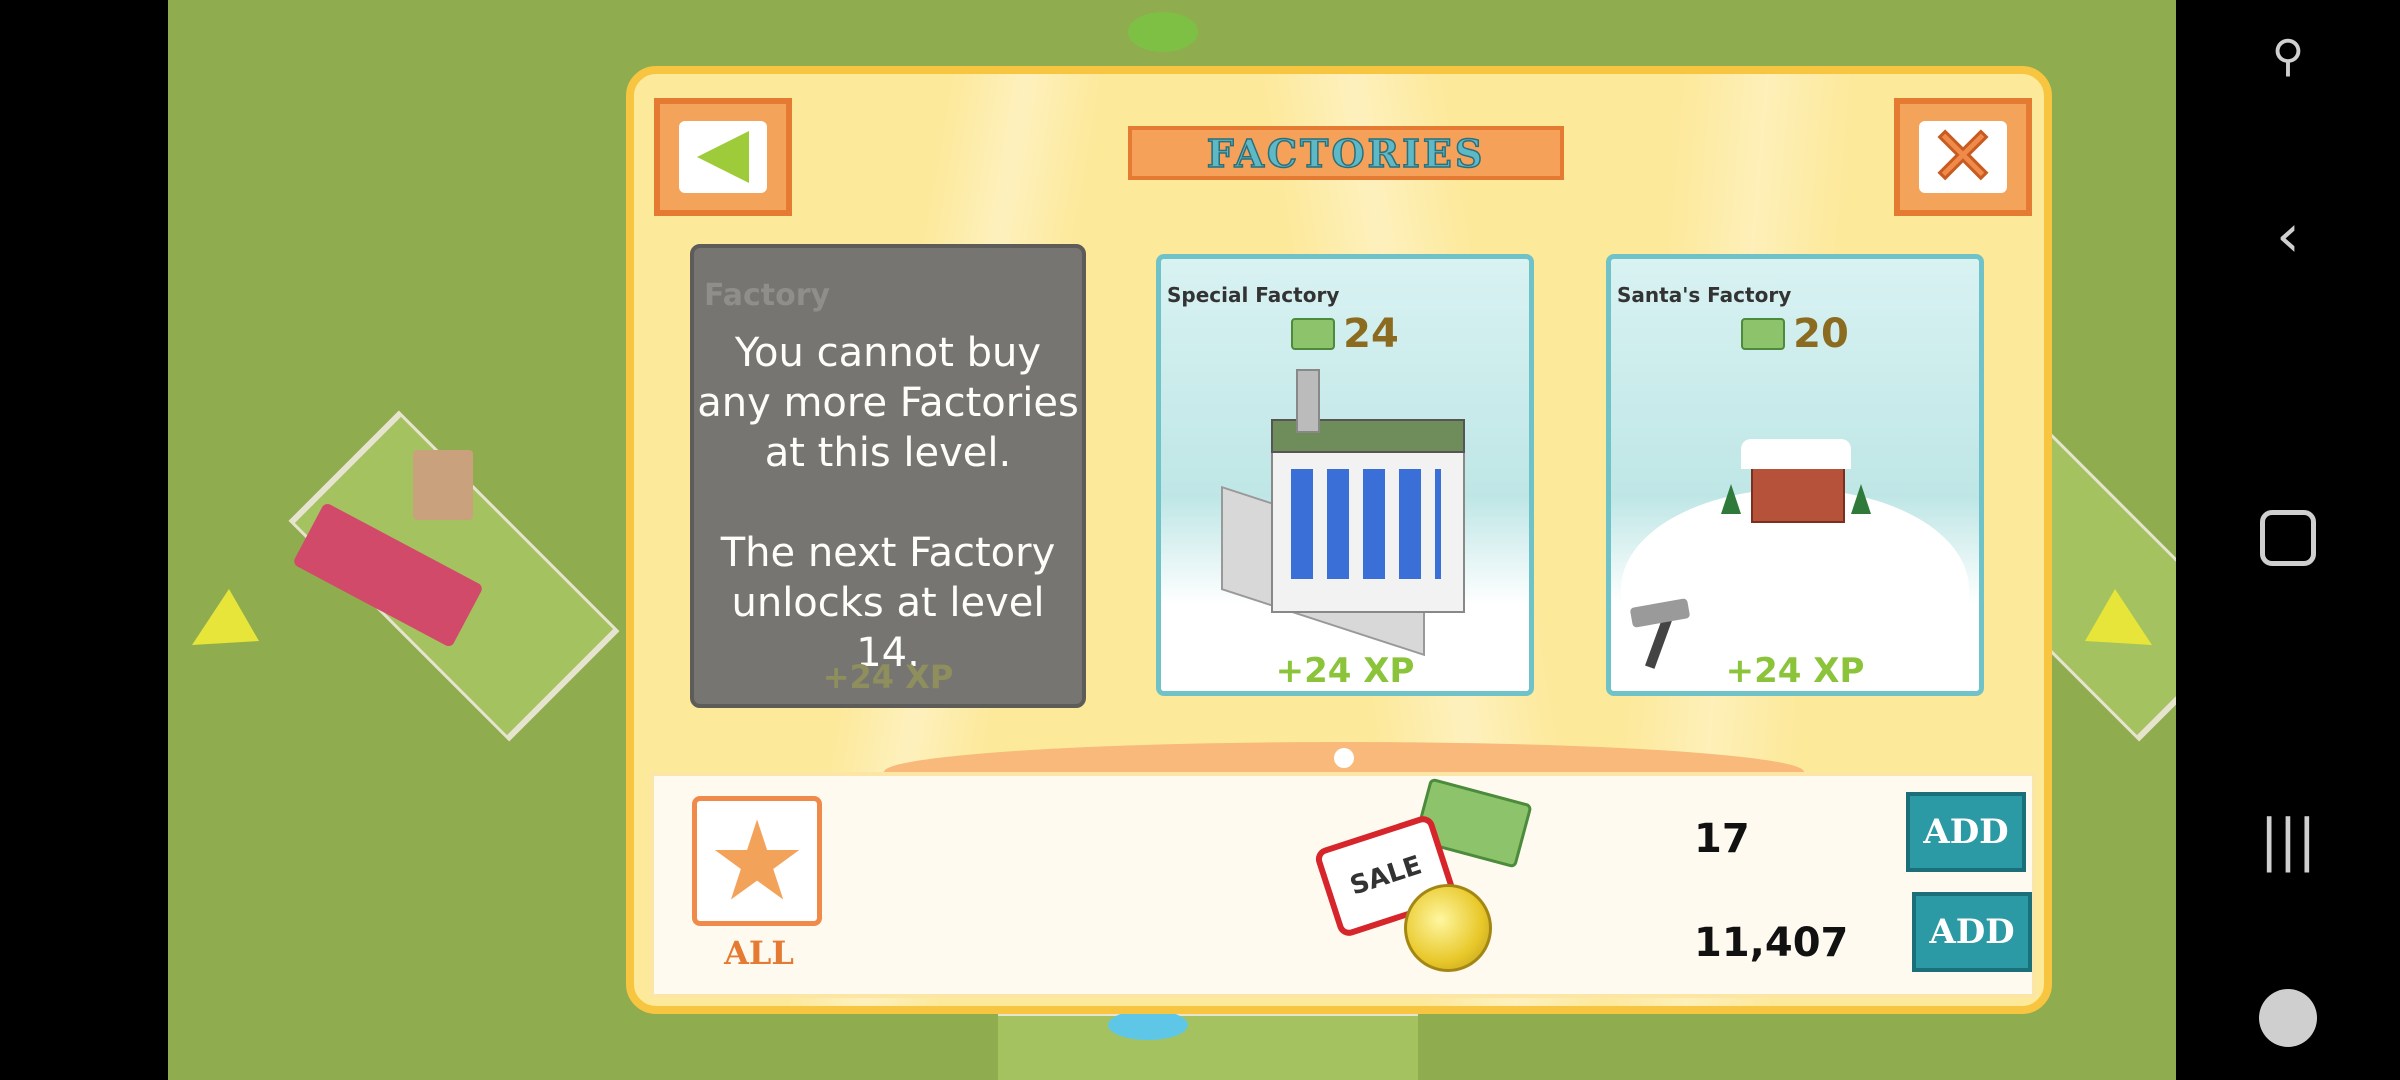  What do you see at coordinates (1148, 1025) in the screenshot?
I see `pond-bottom` at bounding box center [1148, 1025].